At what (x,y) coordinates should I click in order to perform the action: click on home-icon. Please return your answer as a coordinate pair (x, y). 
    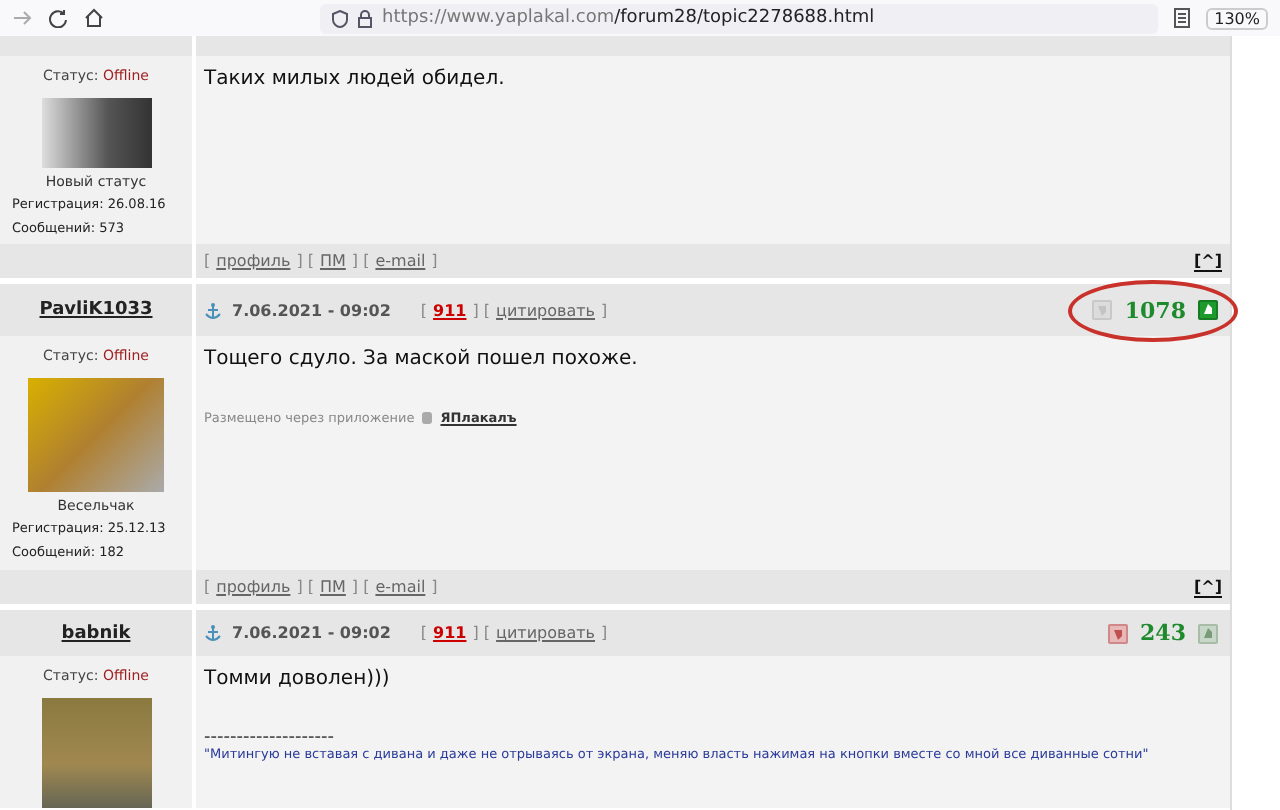
    Looking at the image, I should click on (94, 18).